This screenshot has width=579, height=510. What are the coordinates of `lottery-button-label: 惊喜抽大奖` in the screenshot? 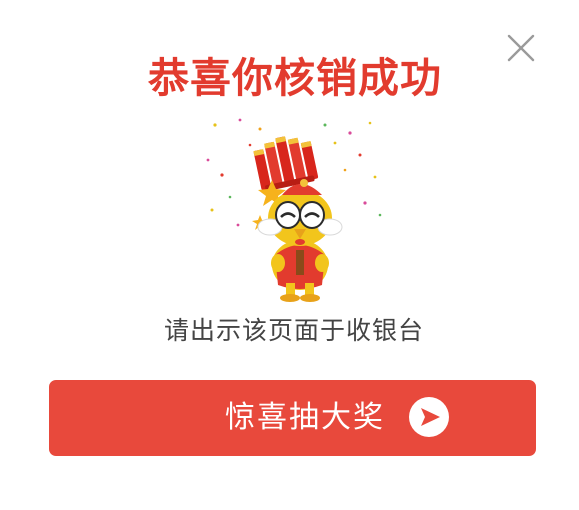 It's located at (305, 417).